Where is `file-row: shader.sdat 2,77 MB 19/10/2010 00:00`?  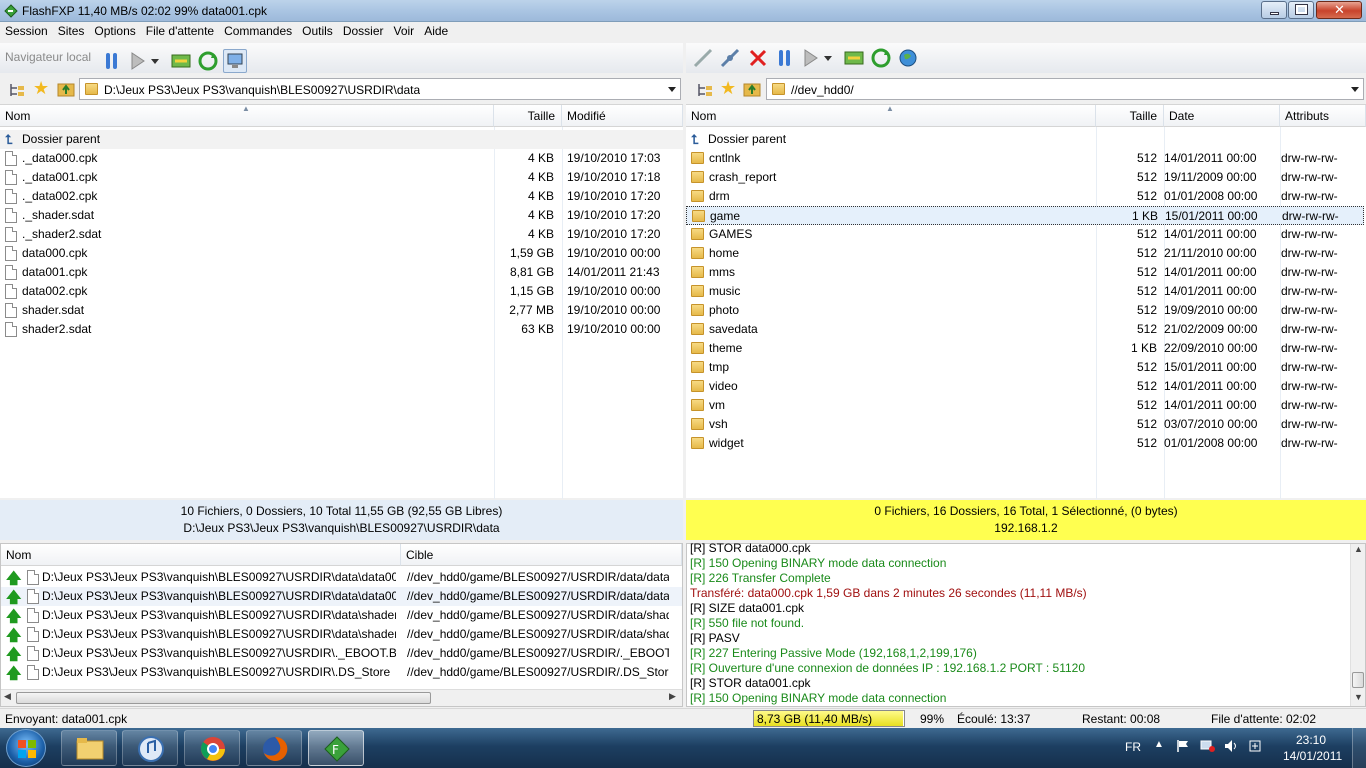 file-row: shader.sdat 2,77 MB 19/10/2010 00:00 is located at coordinates (341, 310).